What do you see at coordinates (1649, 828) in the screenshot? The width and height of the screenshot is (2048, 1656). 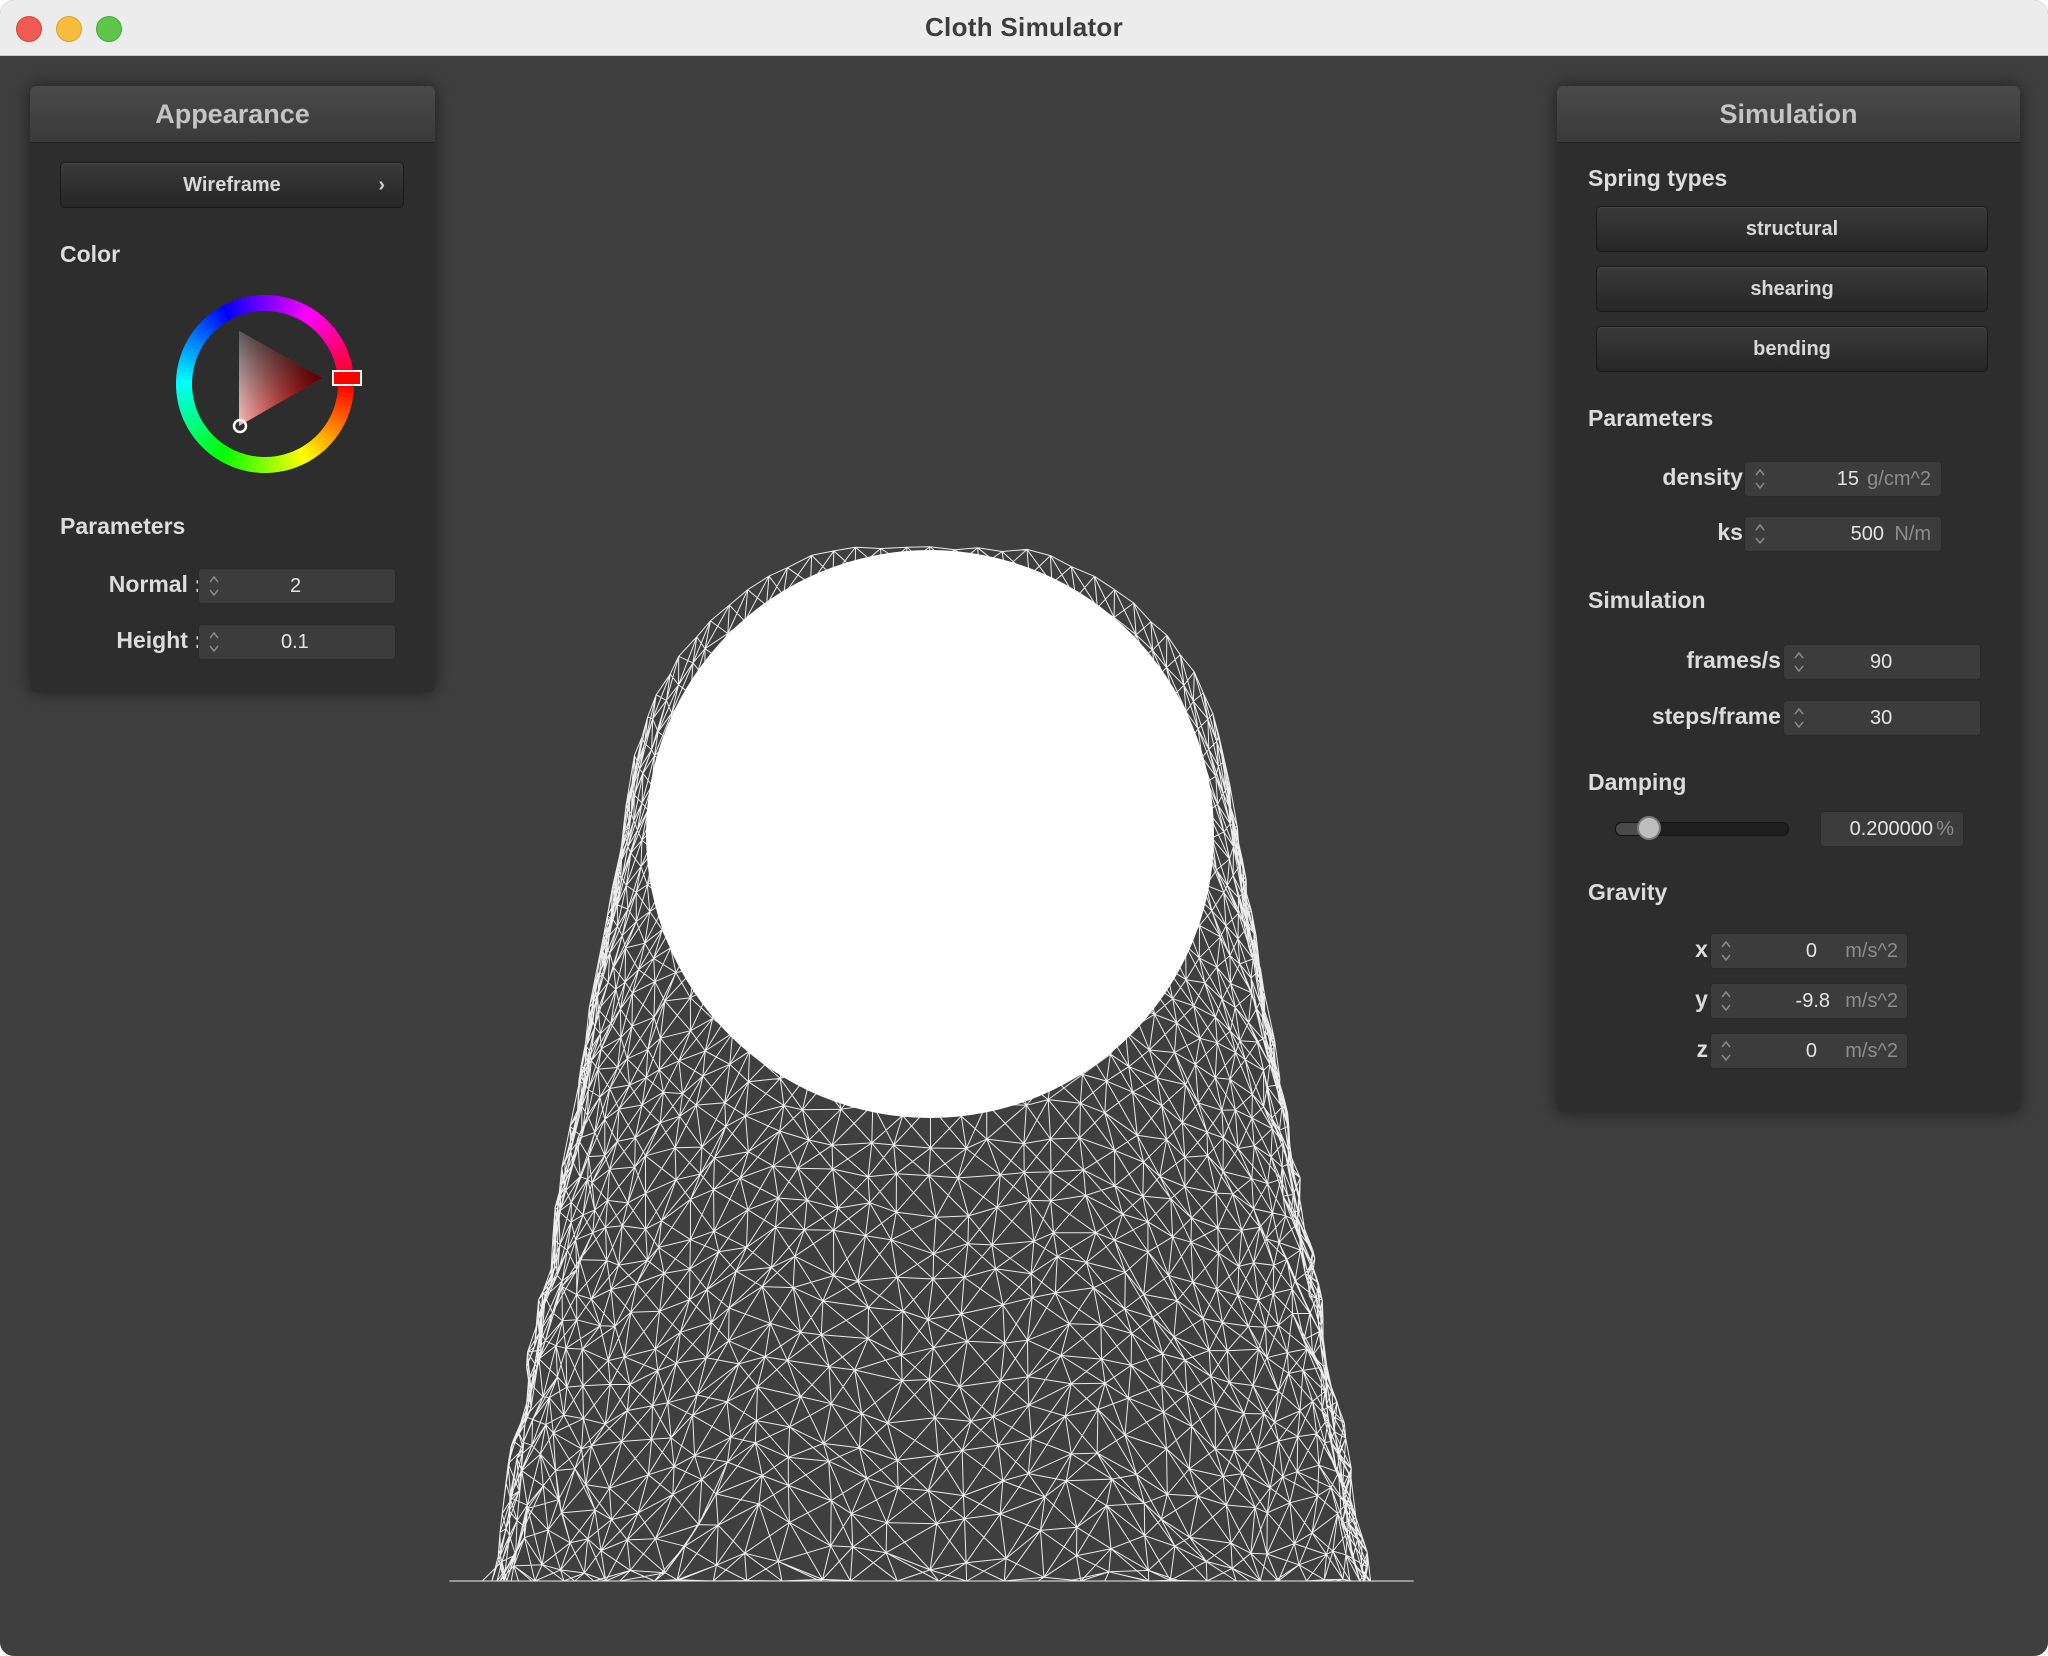 I see `damping-slider-knob` at bounding box center [1649, 828].